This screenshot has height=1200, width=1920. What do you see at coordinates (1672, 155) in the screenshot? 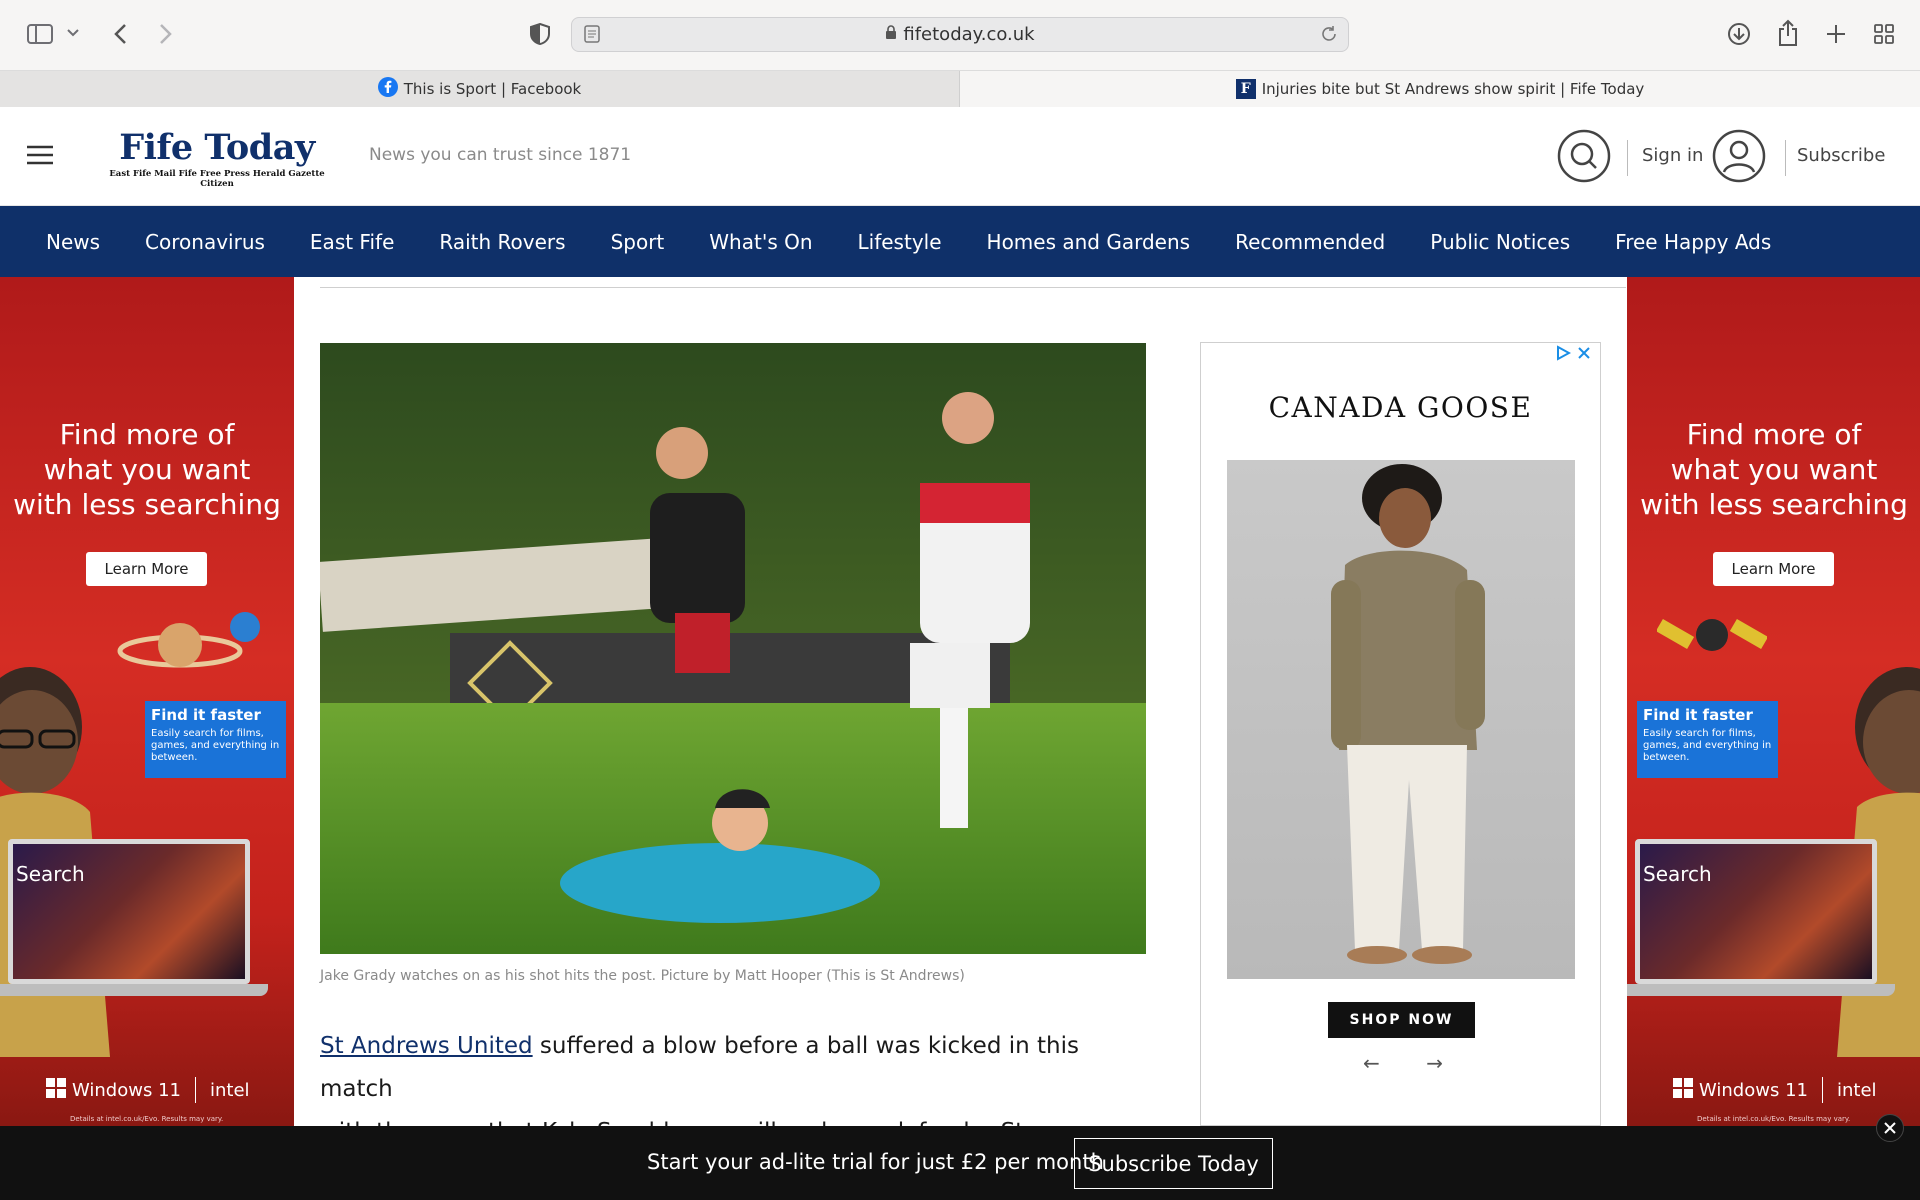
I see `sign-in-link: Sign in` at bounding box center [1672, 155].